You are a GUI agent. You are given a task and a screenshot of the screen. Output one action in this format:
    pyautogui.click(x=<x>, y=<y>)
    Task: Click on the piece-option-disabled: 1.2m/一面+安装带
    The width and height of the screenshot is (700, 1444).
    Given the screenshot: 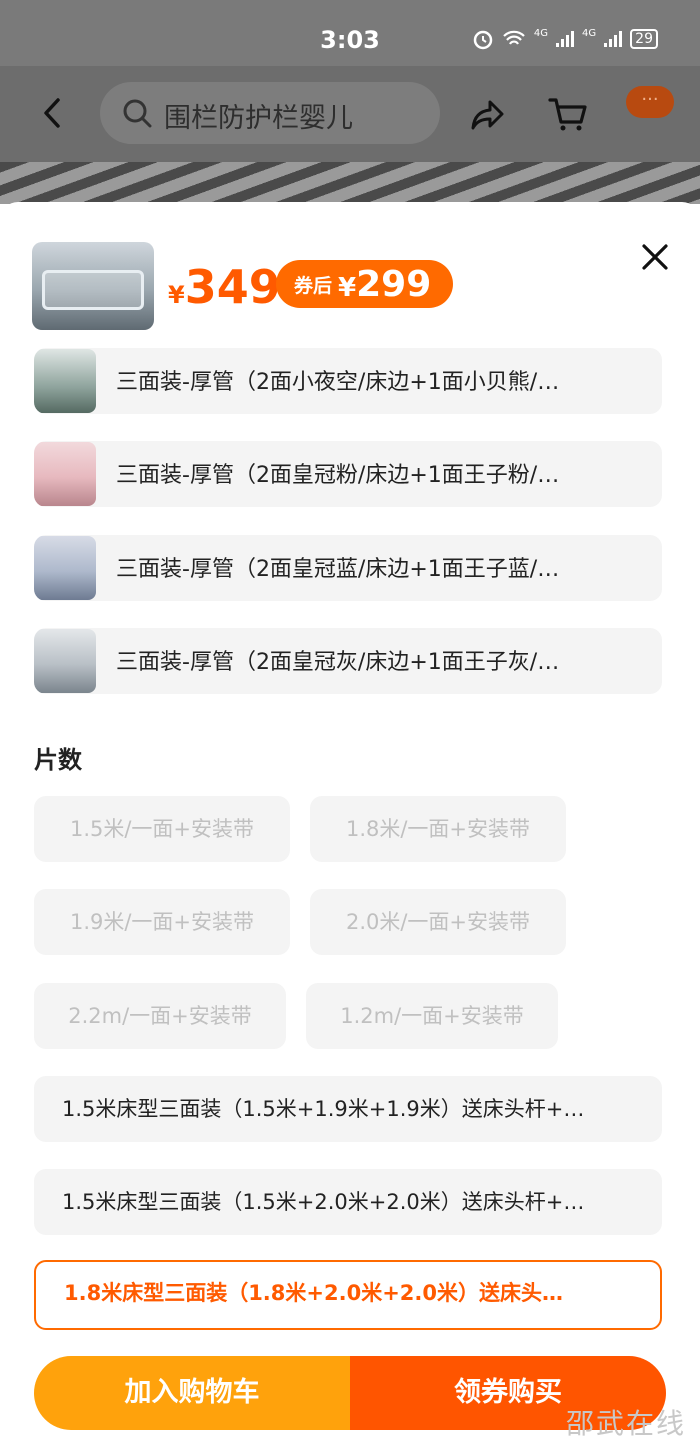 What is the action you would take?
    pyautogui.click(x=432, y=1016)
    